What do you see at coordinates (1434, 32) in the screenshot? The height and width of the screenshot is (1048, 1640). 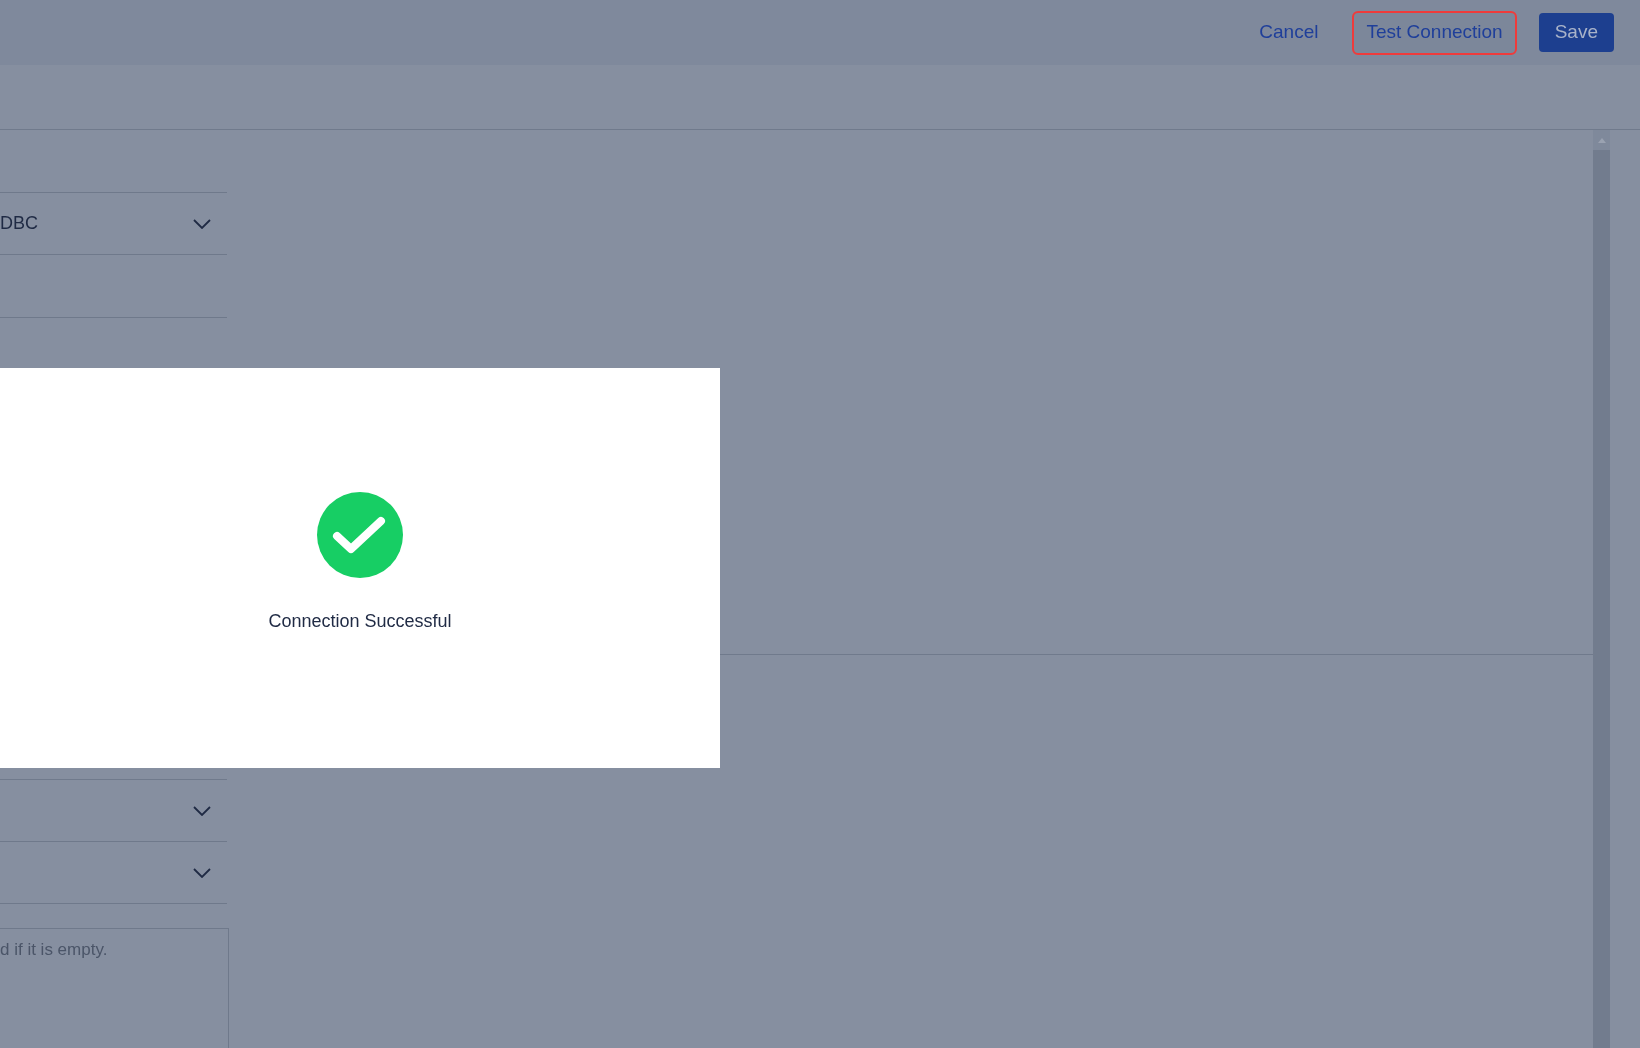 I see `test-connection-button: Test Connection` at bounding box center [1434, 32].